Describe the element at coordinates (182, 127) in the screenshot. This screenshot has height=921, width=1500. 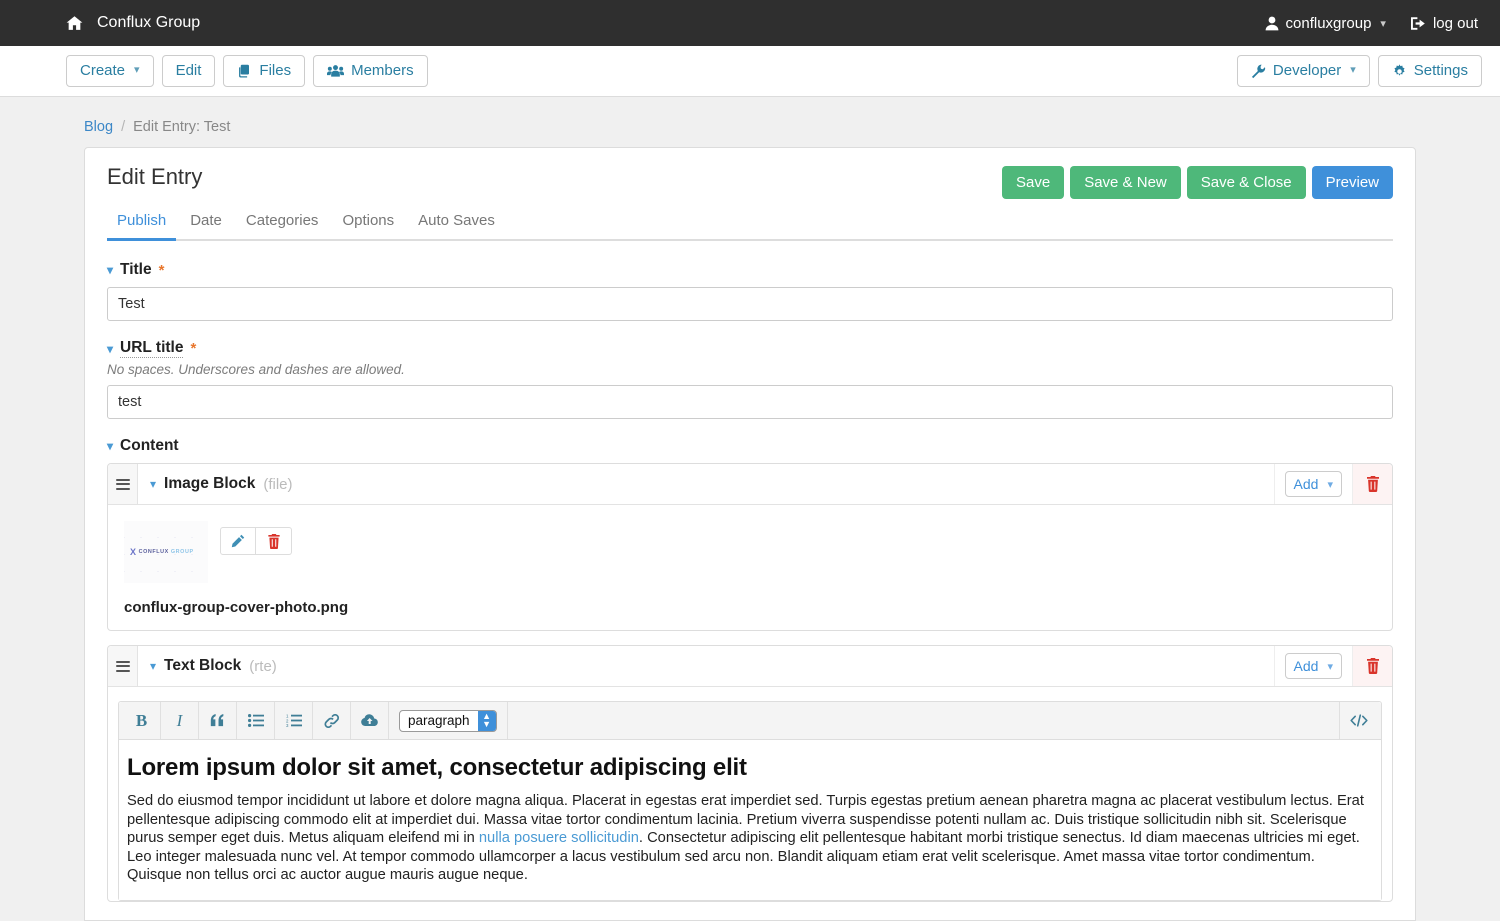
I see `breadcrumb-current: Edit Entry: Test` at that location.